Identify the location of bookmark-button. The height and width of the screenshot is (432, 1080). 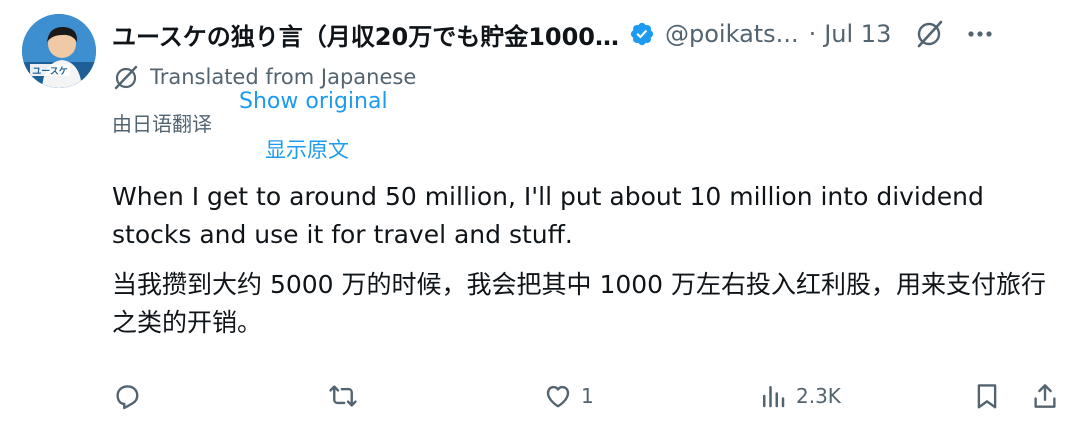
(987, 396).